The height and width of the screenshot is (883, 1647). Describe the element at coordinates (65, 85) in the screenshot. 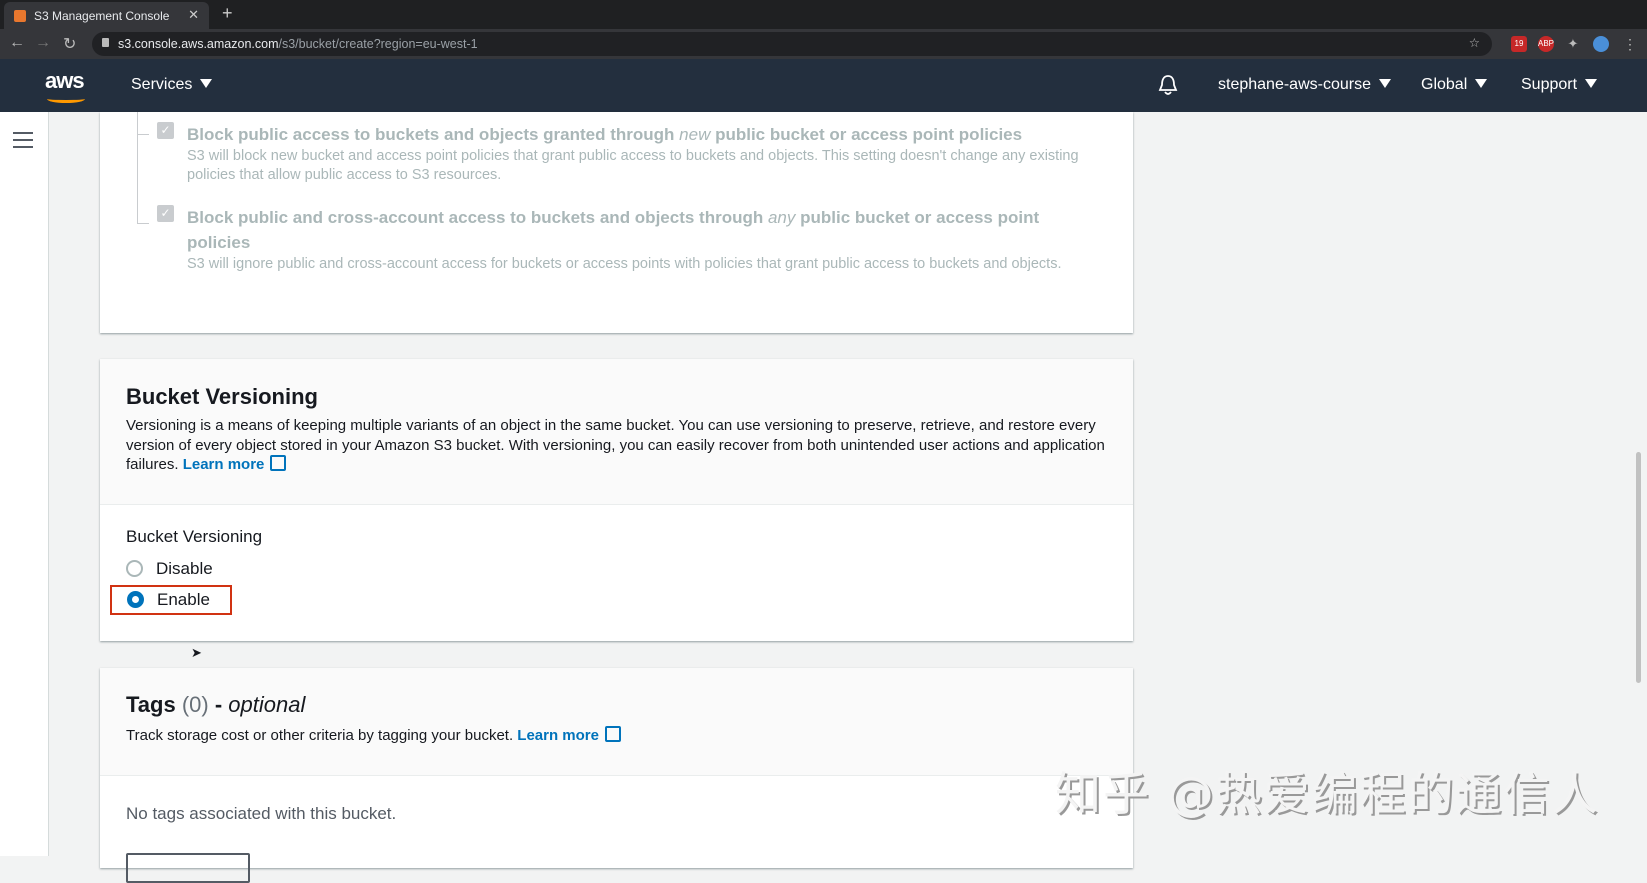

I see `aws-logo: aws` at that location.